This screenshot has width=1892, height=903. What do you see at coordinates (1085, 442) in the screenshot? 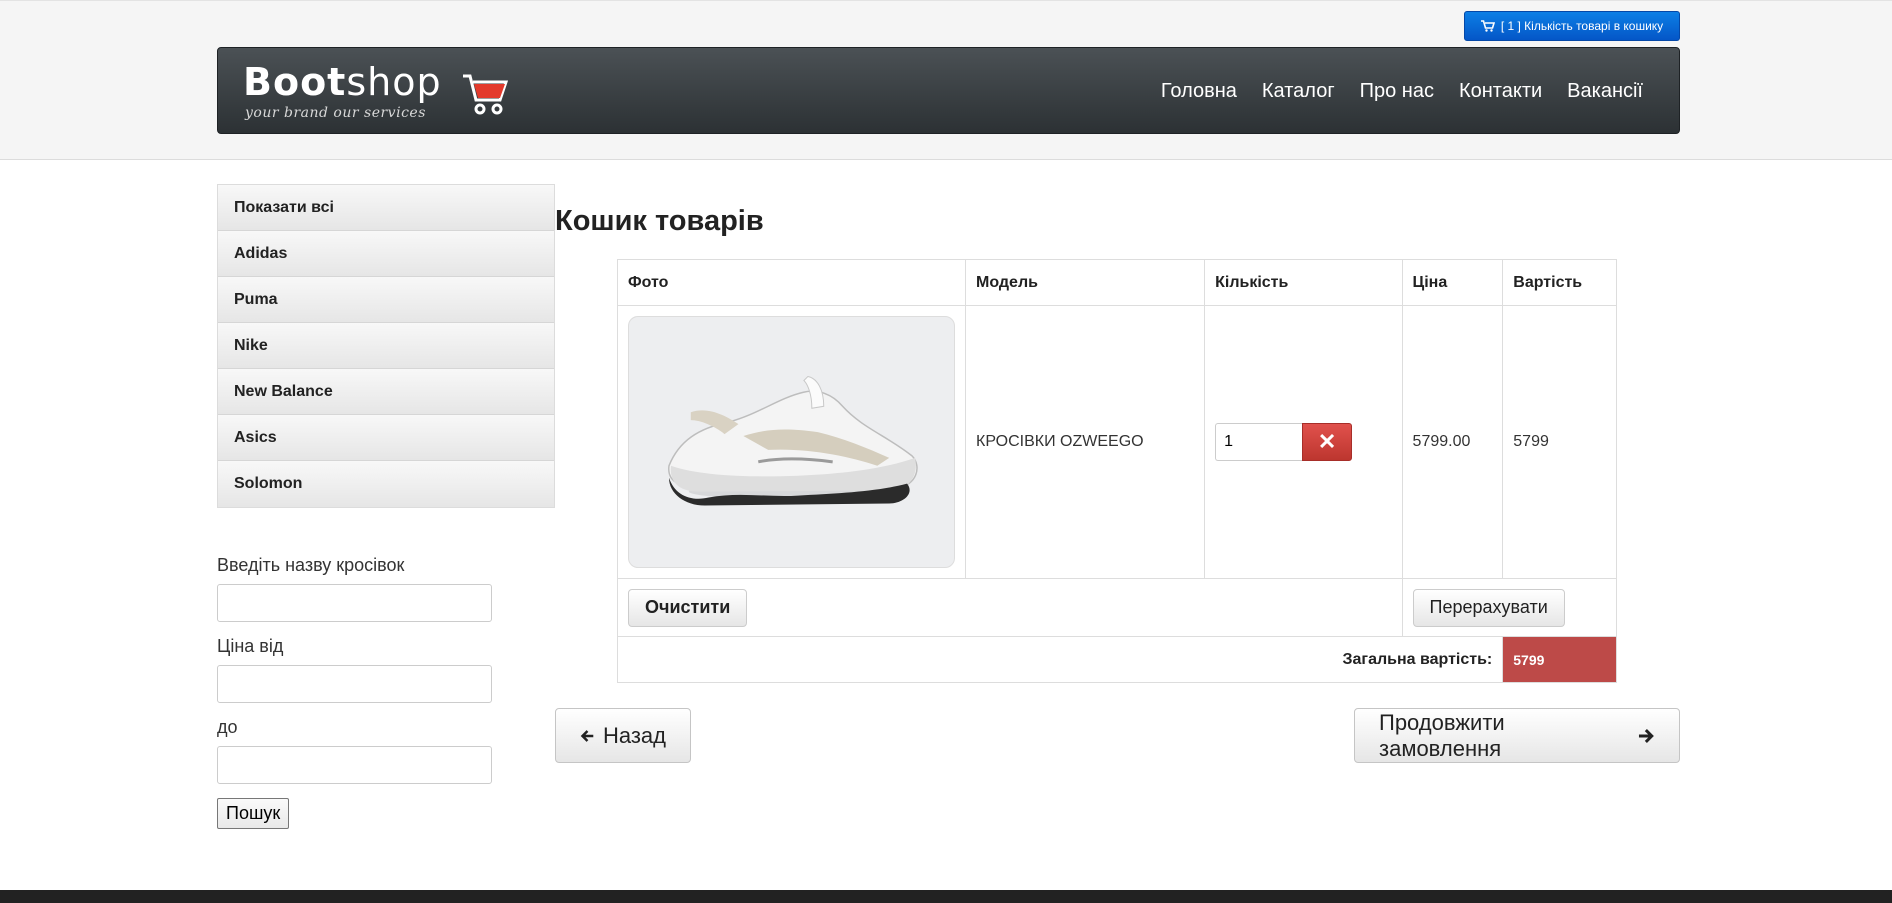
I see `model-cell: КРОСІВКИ OZWEEGO` at bounding box center [1085, 442].